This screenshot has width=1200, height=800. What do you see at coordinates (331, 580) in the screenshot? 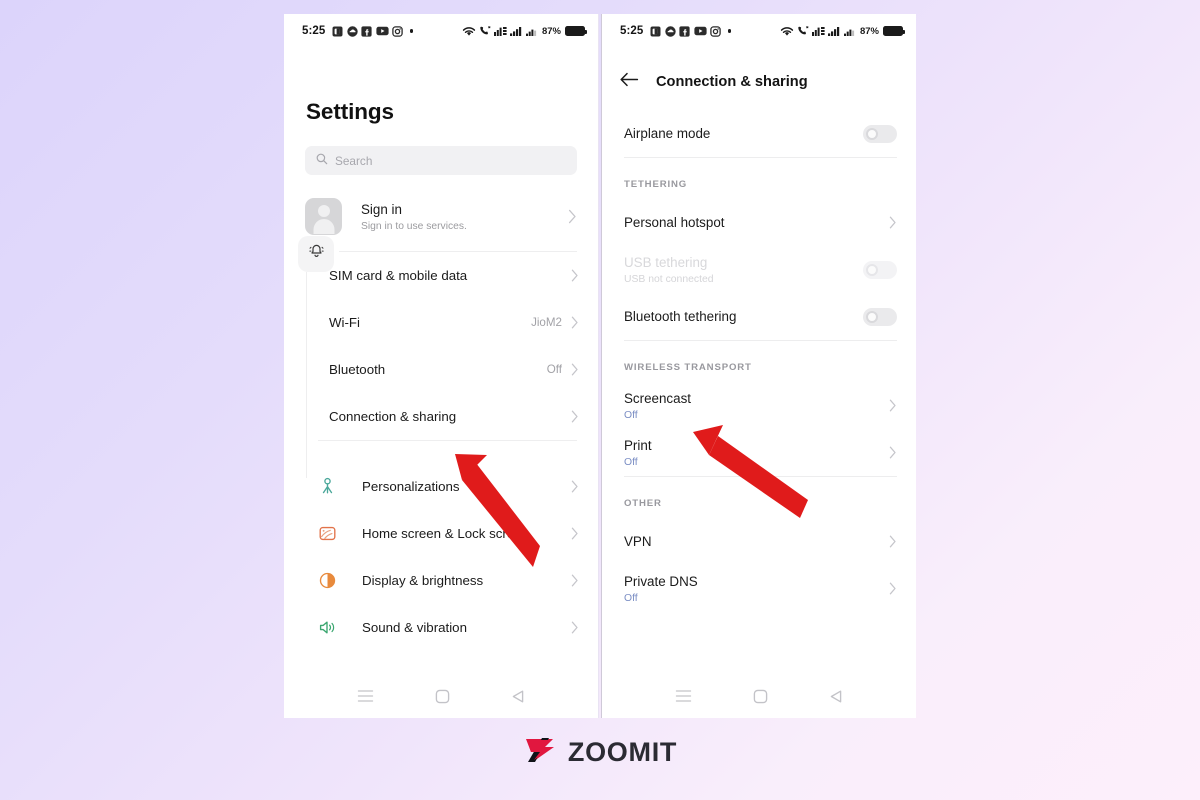
I see `display-brightness-icon` at bounding box center [331, 580].